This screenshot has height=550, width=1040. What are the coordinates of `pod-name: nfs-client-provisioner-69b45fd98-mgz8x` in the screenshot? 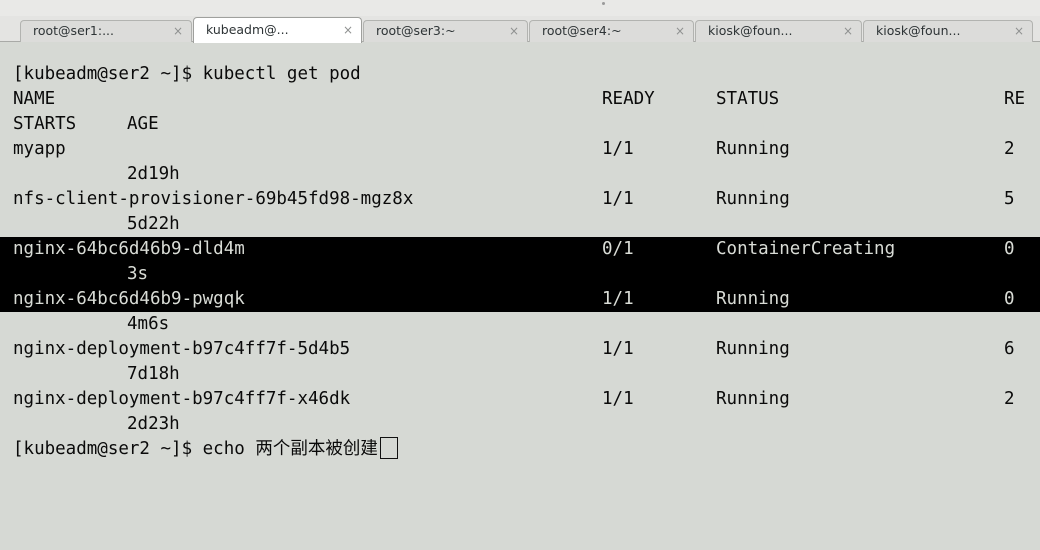 It's located at (213, 199).